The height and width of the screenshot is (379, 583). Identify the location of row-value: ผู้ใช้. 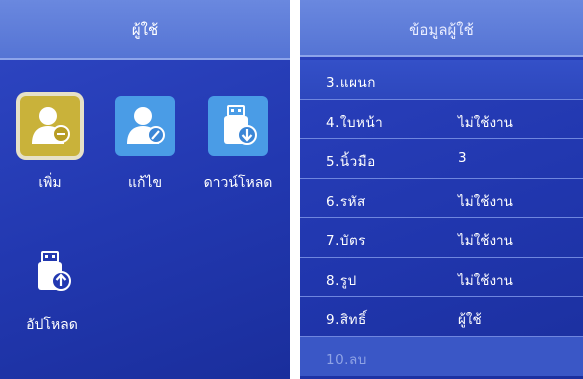
(470, 320).